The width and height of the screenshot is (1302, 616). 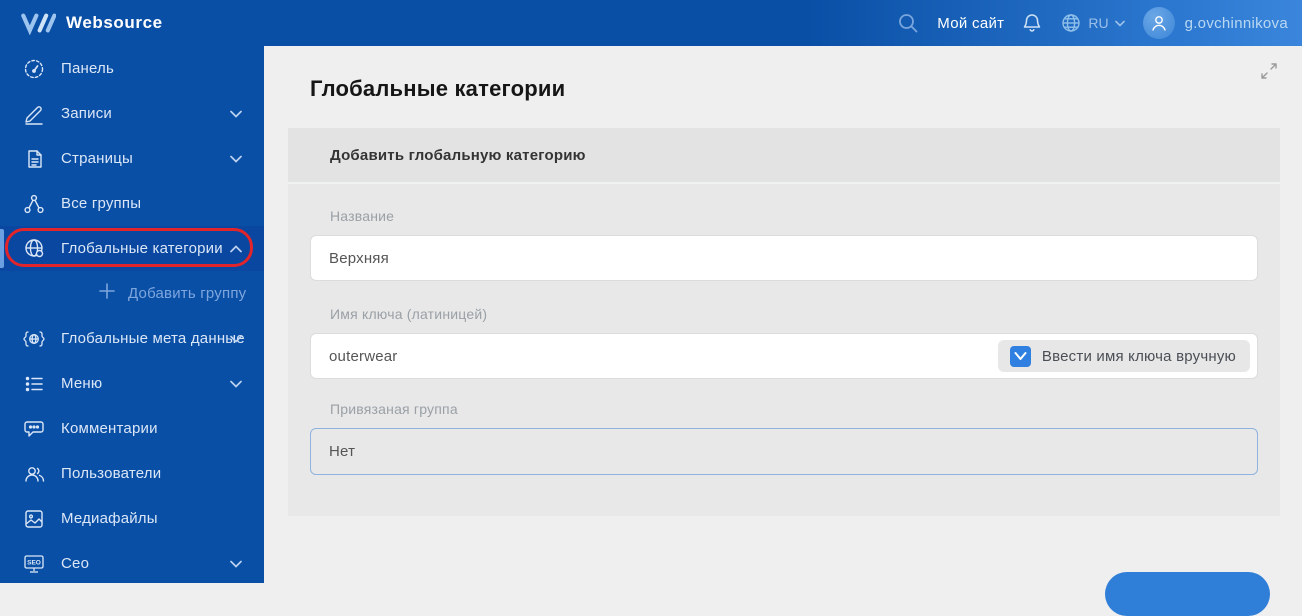 I want to click on expand-icon, so click(x=1269, y=71).